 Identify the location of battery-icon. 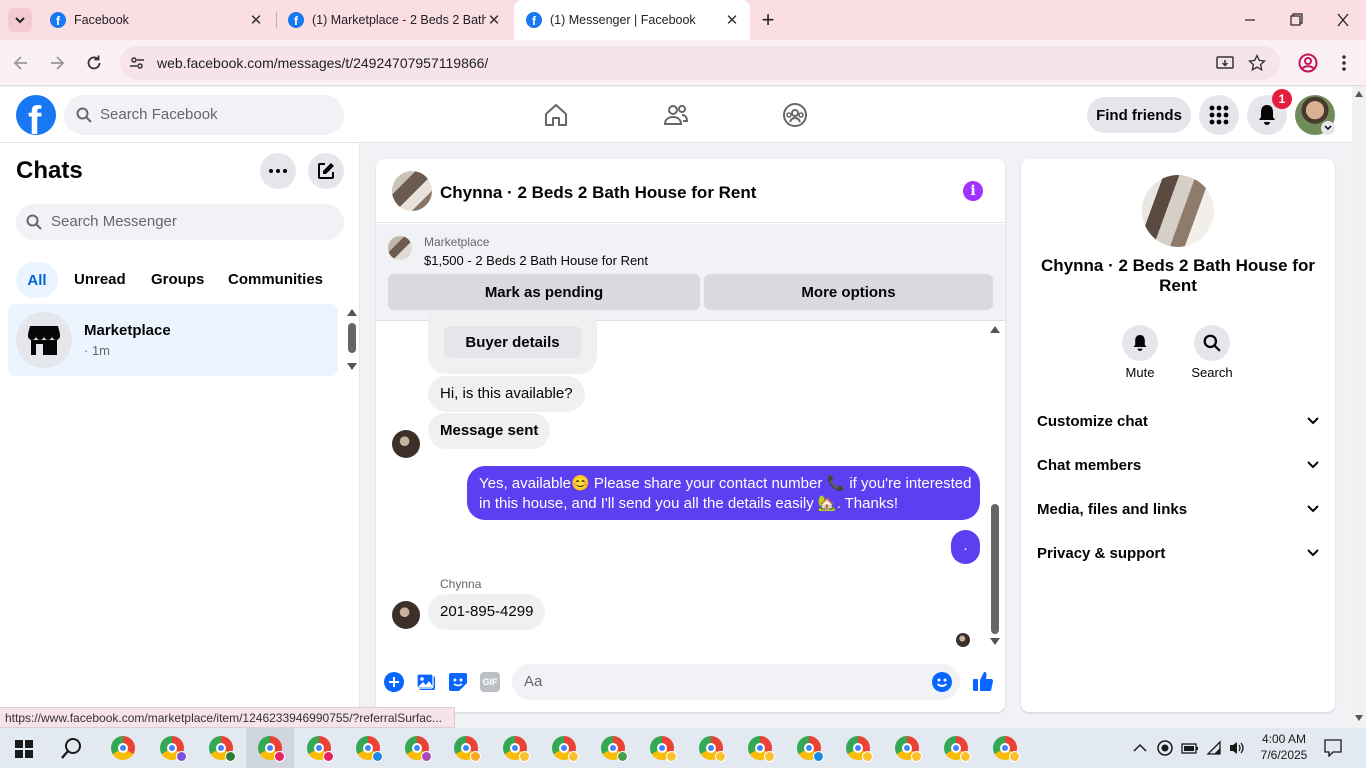
(1190, 748).